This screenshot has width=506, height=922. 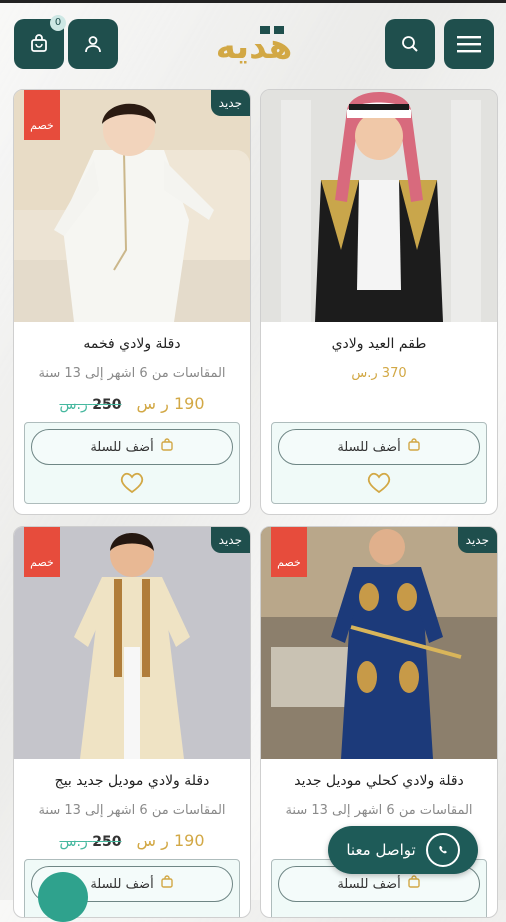 I want to click on whatsapp-icon, so click(x=442, y=850).